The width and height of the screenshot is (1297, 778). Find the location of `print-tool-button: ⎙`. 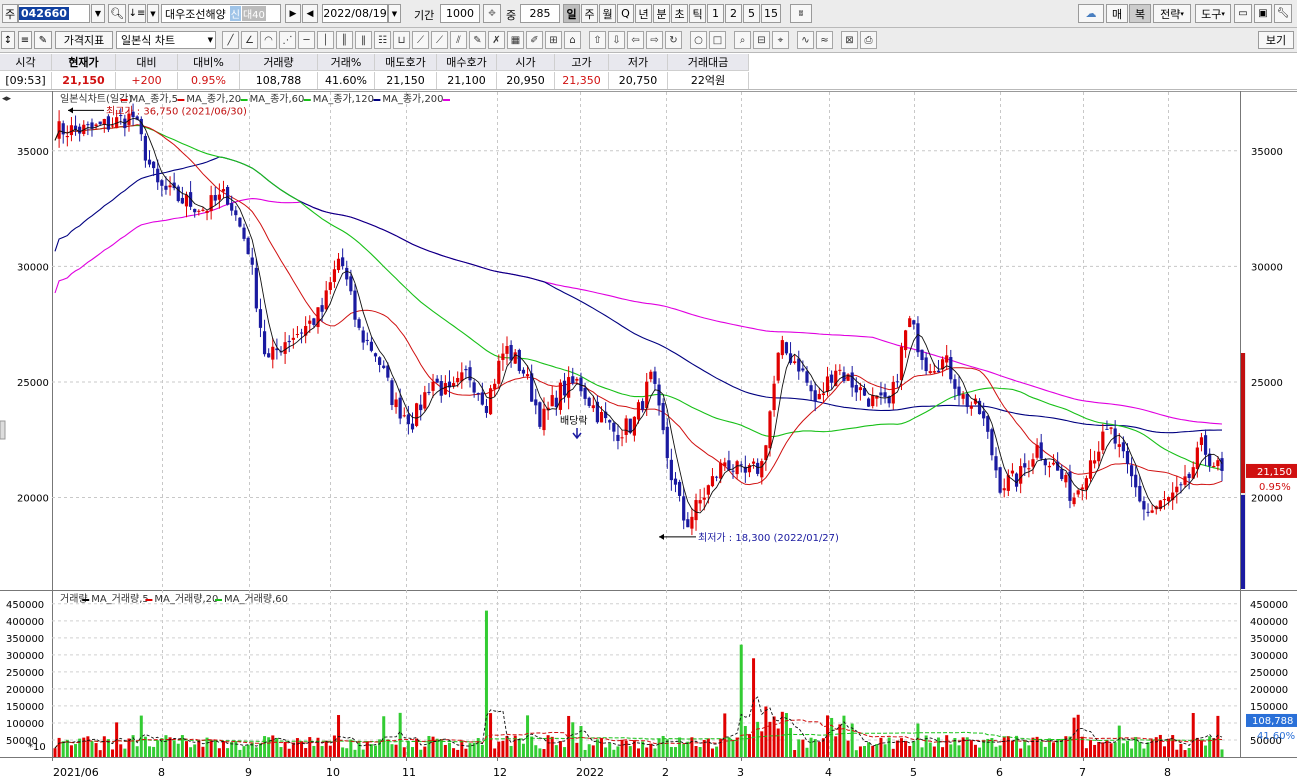

print-tool-button: ⎙ is located at coordinates (868, 40).